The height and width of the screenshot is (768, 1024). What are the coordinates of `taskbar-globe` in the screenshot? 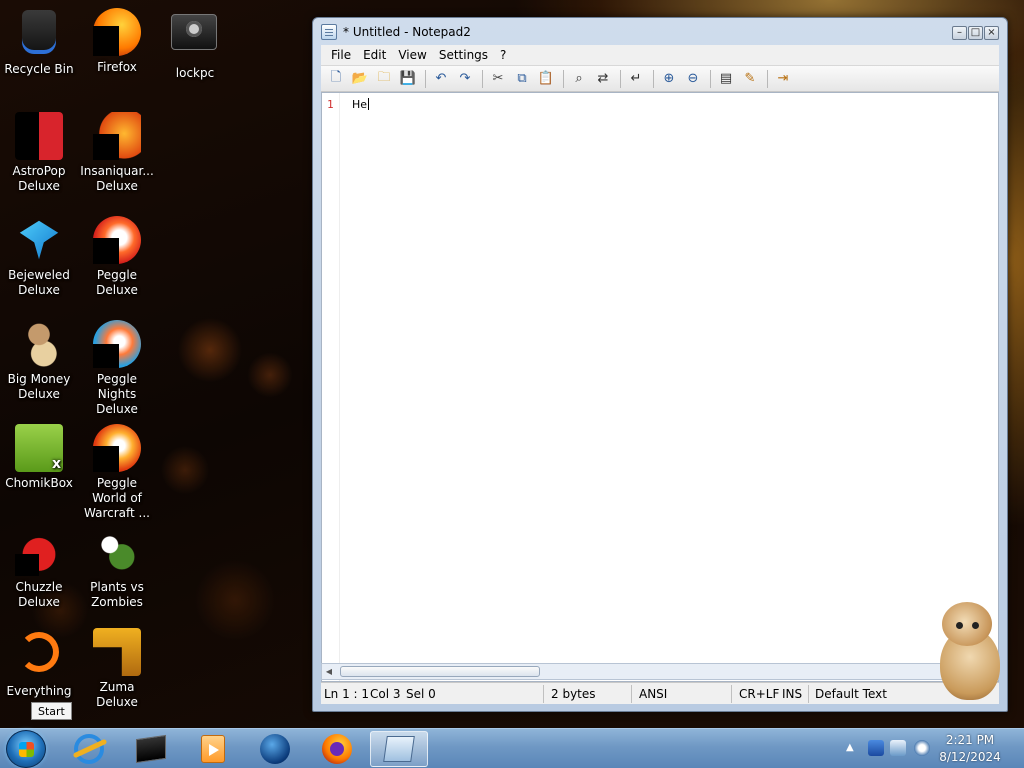 It's located at (275, 749).